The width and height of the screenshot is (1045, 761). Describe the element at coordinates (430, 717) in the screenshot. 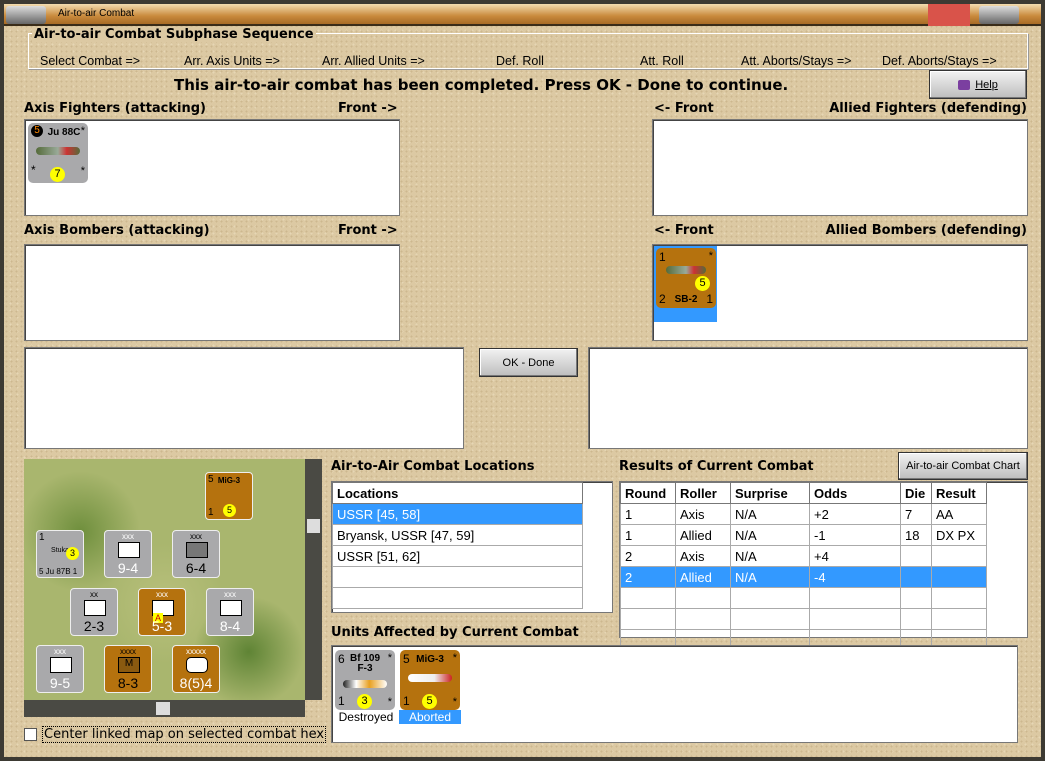

I see `unit-status-aborted: Aborted` at that location.